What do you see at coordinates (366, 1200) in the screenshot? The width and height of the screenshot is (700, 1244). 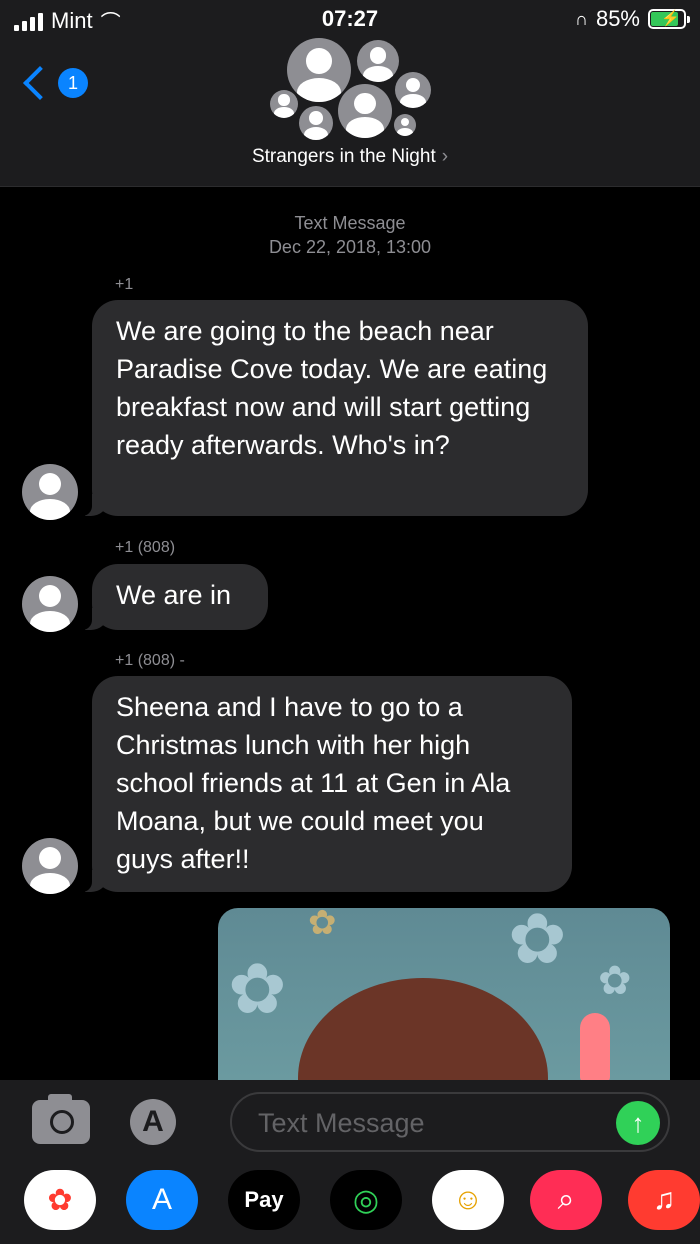 I see `activity-app-icon: ◎` at bounding box center [366, 1200].